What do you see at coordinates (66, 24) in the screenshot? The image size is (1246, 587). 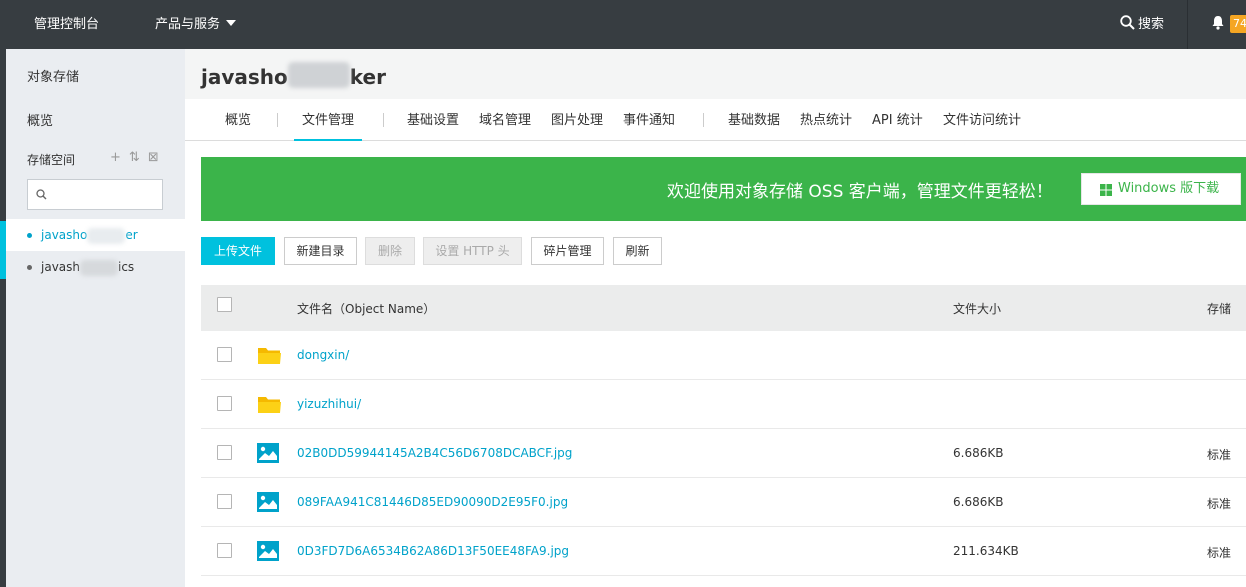 I see `console-link: 管理控制台` at bounding box center [66, 24].